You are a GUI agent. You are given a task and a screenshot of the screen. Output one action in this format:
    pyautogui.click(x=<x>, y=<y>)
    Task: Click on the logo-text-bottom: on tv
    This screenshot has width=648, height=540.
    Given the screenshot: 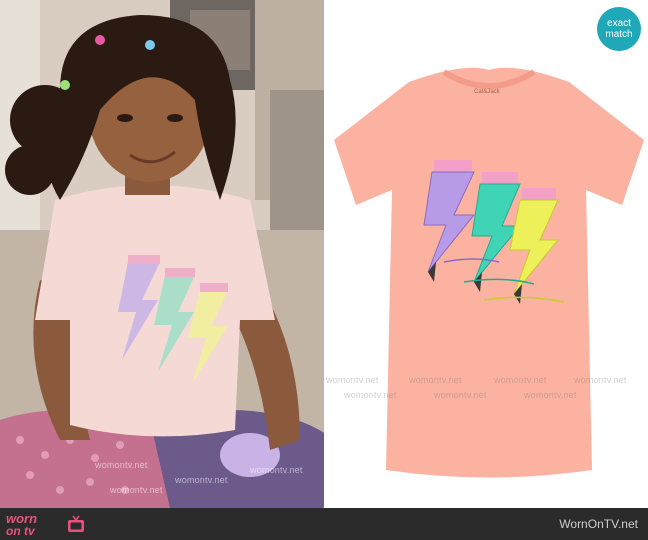 What is the action you would take?
    pyautogui.click(x=20, y=531)
    